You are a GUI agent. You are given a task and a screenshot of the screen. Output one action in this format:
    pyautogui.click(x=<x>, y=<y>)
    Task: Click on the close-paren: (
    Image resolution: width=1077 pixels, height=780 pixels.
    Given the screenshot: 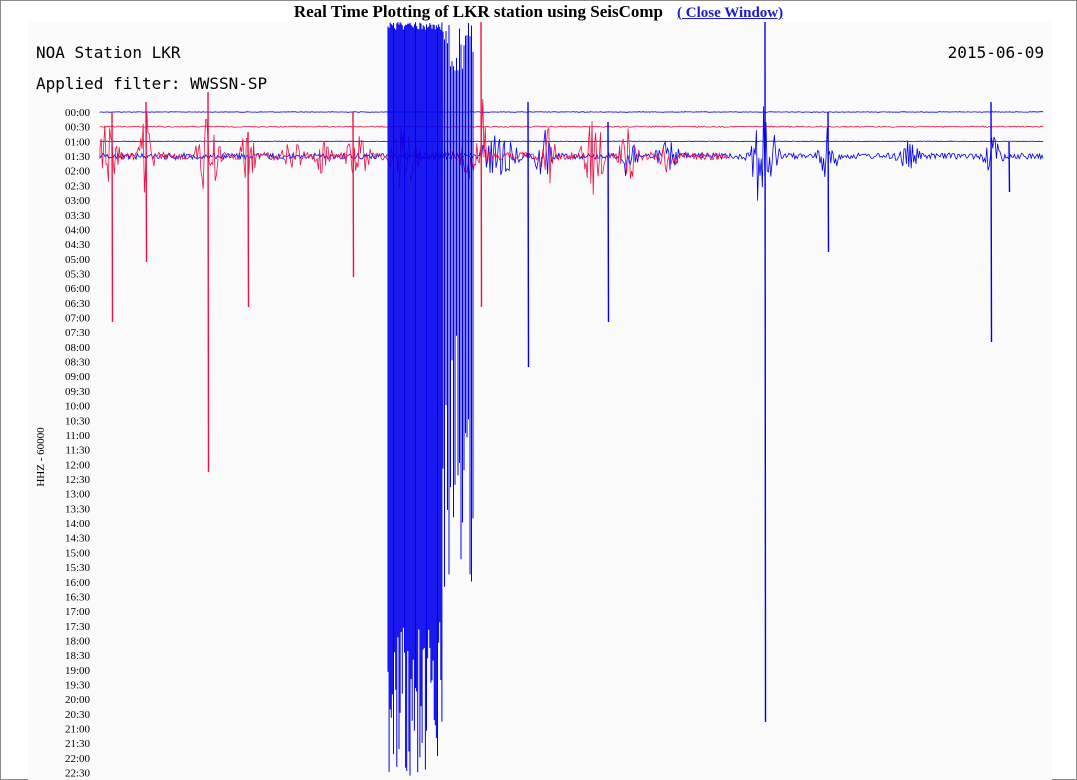 What is the action you would take?
    pyautogui.click(x=679, y=13)
    